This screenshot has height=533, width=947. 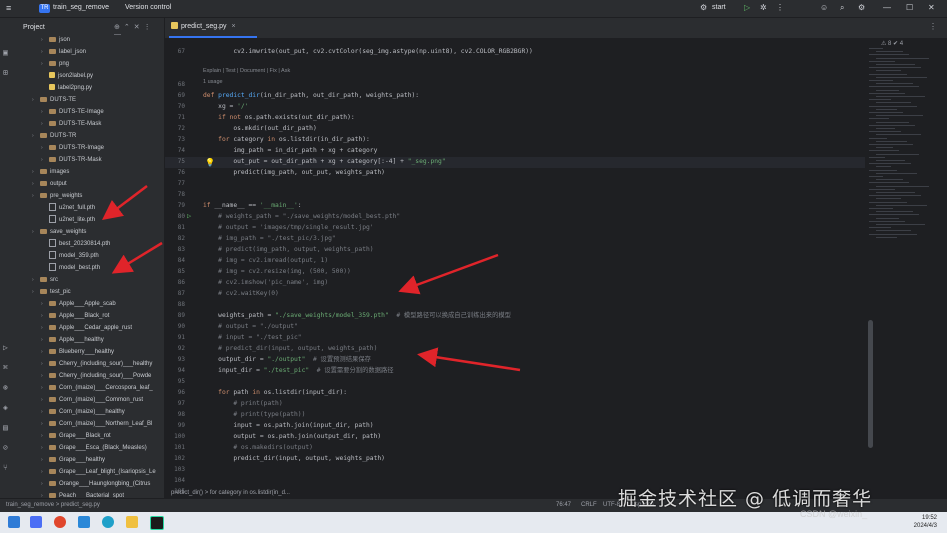 What do you see at coordinates (5, 52) in the screenshot?
I see `project-folder-icon: ▣` at bounding box center [5, 52].